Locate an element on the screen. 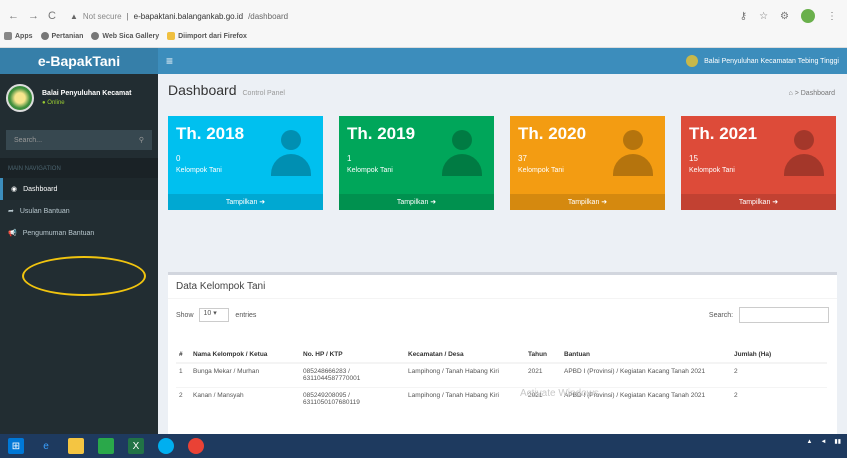  skype-icon is located at coordinates (166, 446).